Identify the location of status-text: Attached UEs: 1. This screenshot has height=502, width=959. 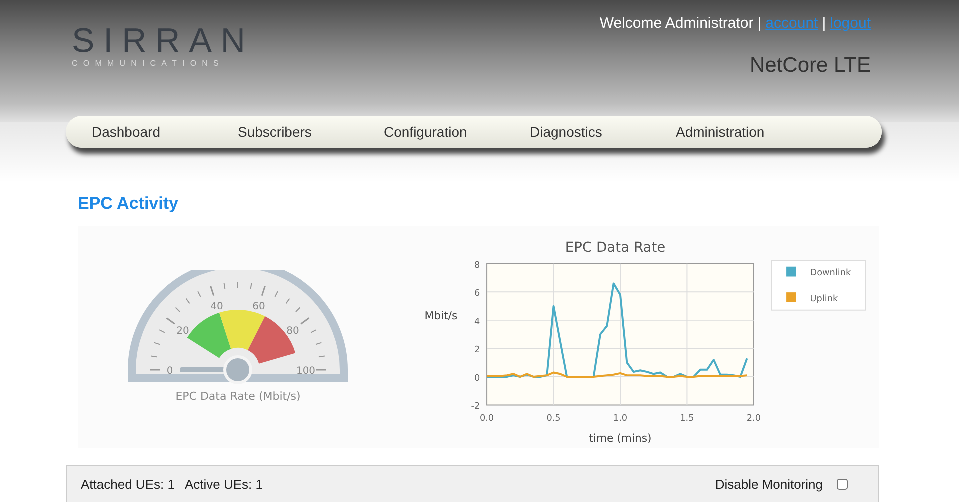
(128, 484).